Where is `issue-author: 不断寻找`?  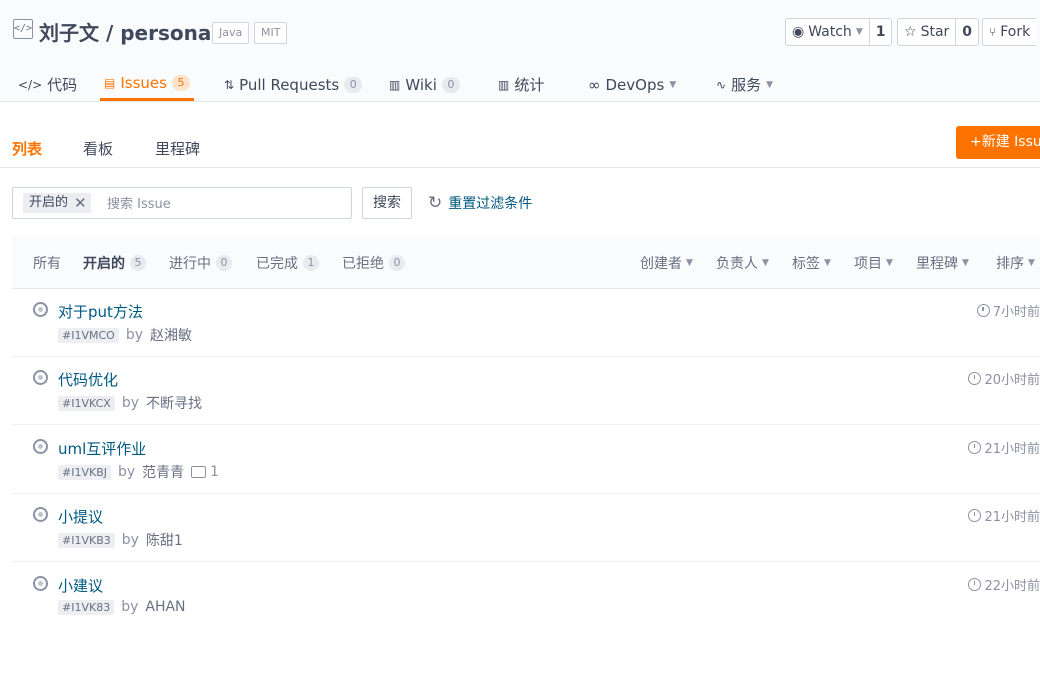
issue-author: 不断寻找 is located at coordinates (174, 403).